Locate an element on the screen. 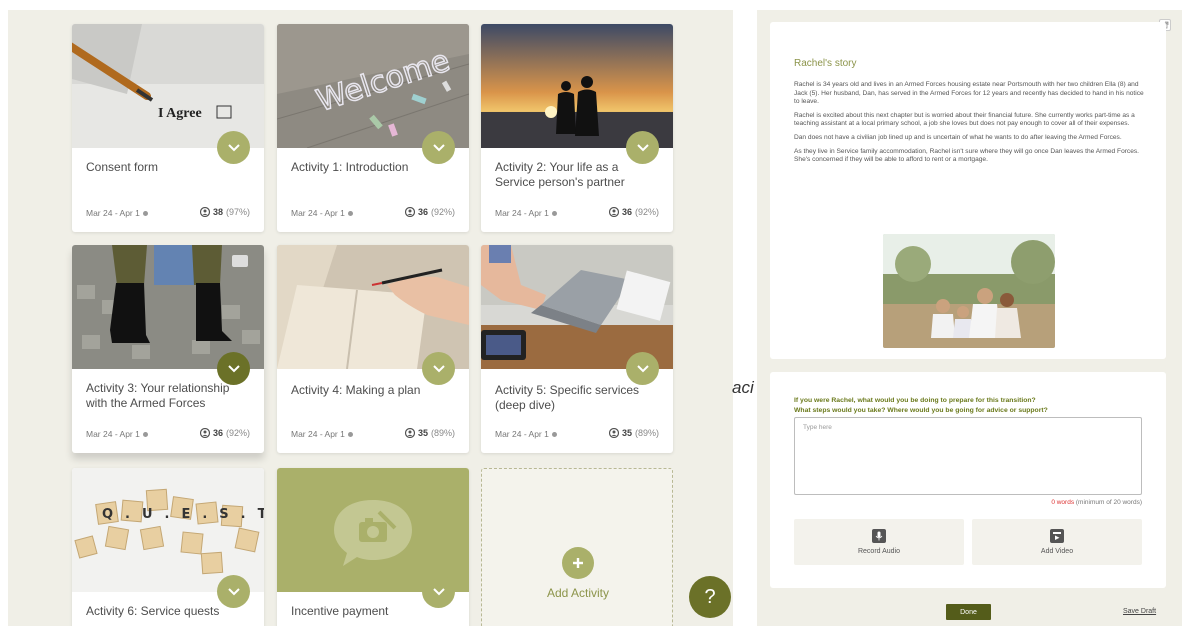  activity-card-6: Q.U.E.S.T.S Activity 6: Service quests is located at coordinates (168, 547).